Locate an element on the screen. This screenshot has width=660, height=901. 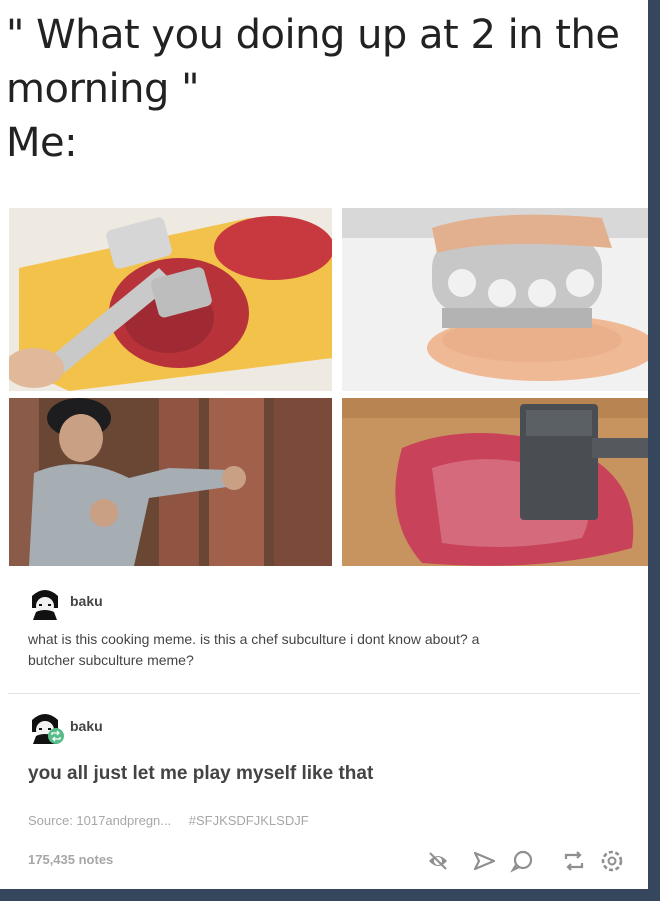
mallet-on-steak-photo is located at coordinates (495, 482).